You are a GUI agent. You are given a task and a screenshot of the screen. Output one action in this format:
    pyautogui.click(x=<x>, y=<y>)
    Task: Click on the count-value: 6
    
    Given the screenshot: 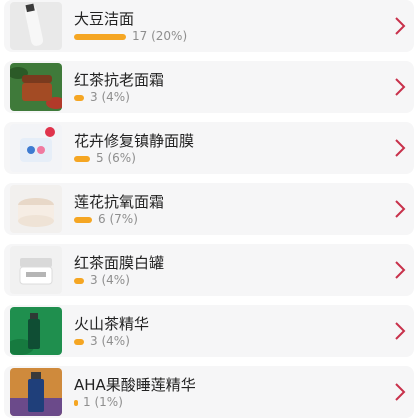 What is the action you would take?
    pyautogui.click(x=102, y=219)
    